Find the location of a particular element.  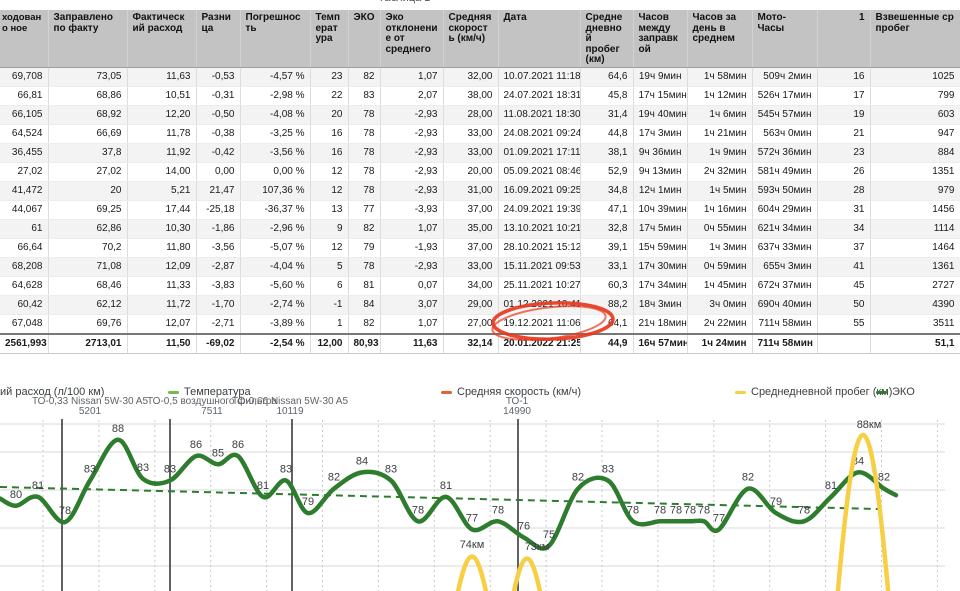

table-cell: -2,98 % is located at coordinates (275, 96).